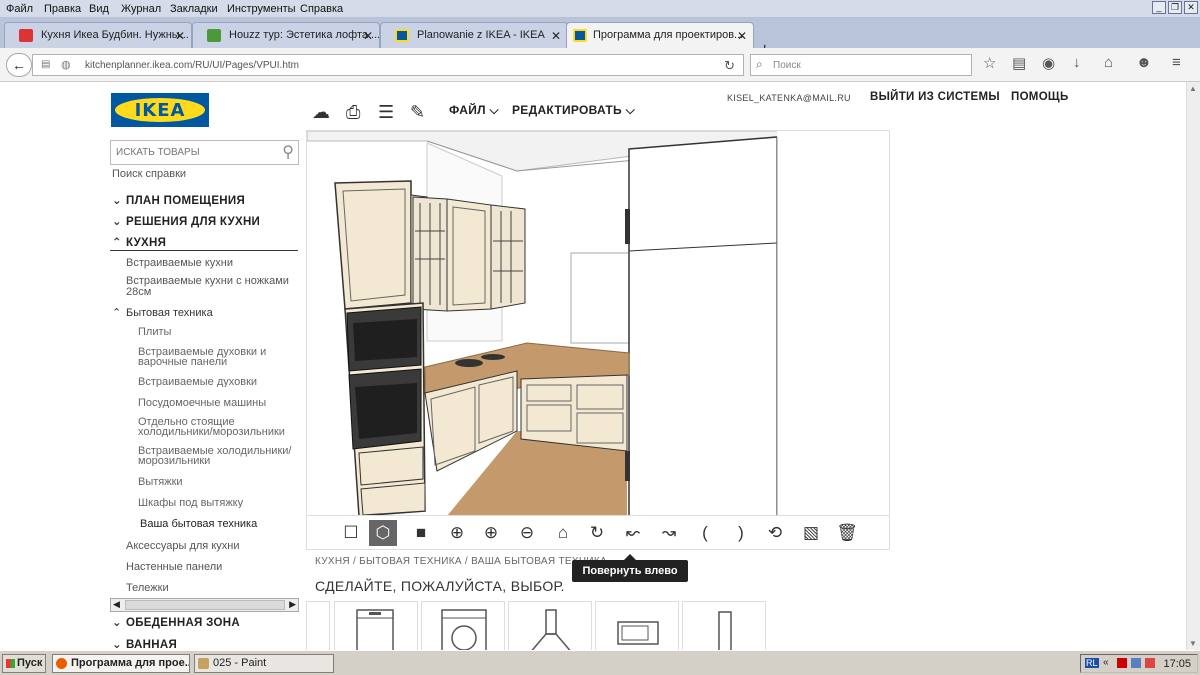 The height and width of the screenshot is (675, 1200). I want to click on scroll-thumb, so click(205, 605).